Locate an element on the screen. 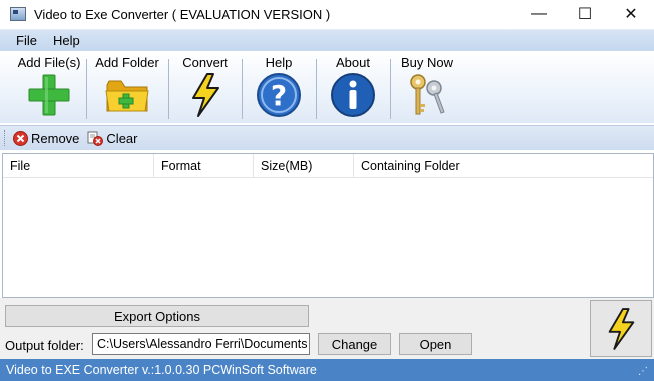  open-button: Open is located at coordinates (435, 344).